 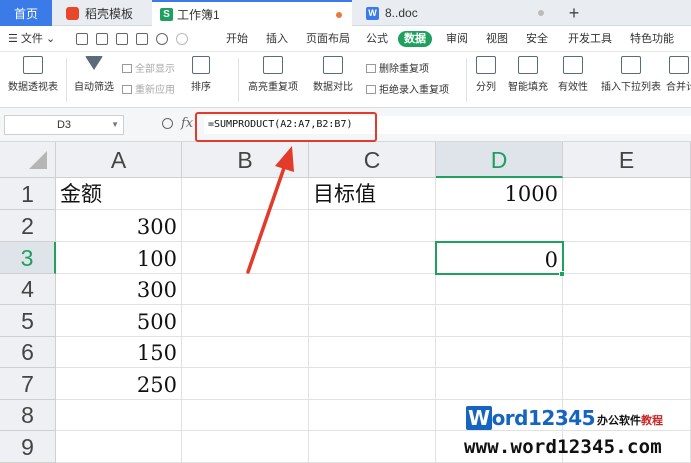 What do you see at coordinates (499, 194) in the screenshot?
I see `cell-d1: 1000` at bounding box center [499, 194].